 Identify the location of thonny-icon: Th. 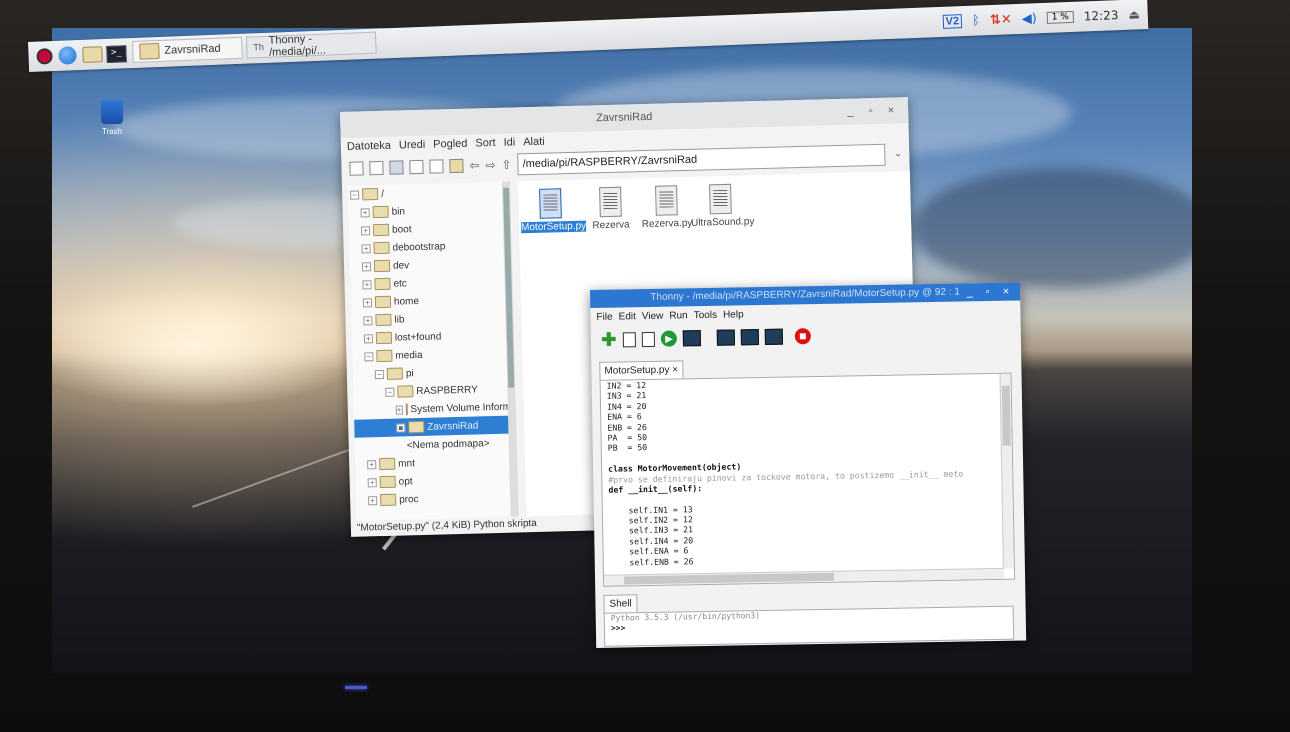
(259, 47).